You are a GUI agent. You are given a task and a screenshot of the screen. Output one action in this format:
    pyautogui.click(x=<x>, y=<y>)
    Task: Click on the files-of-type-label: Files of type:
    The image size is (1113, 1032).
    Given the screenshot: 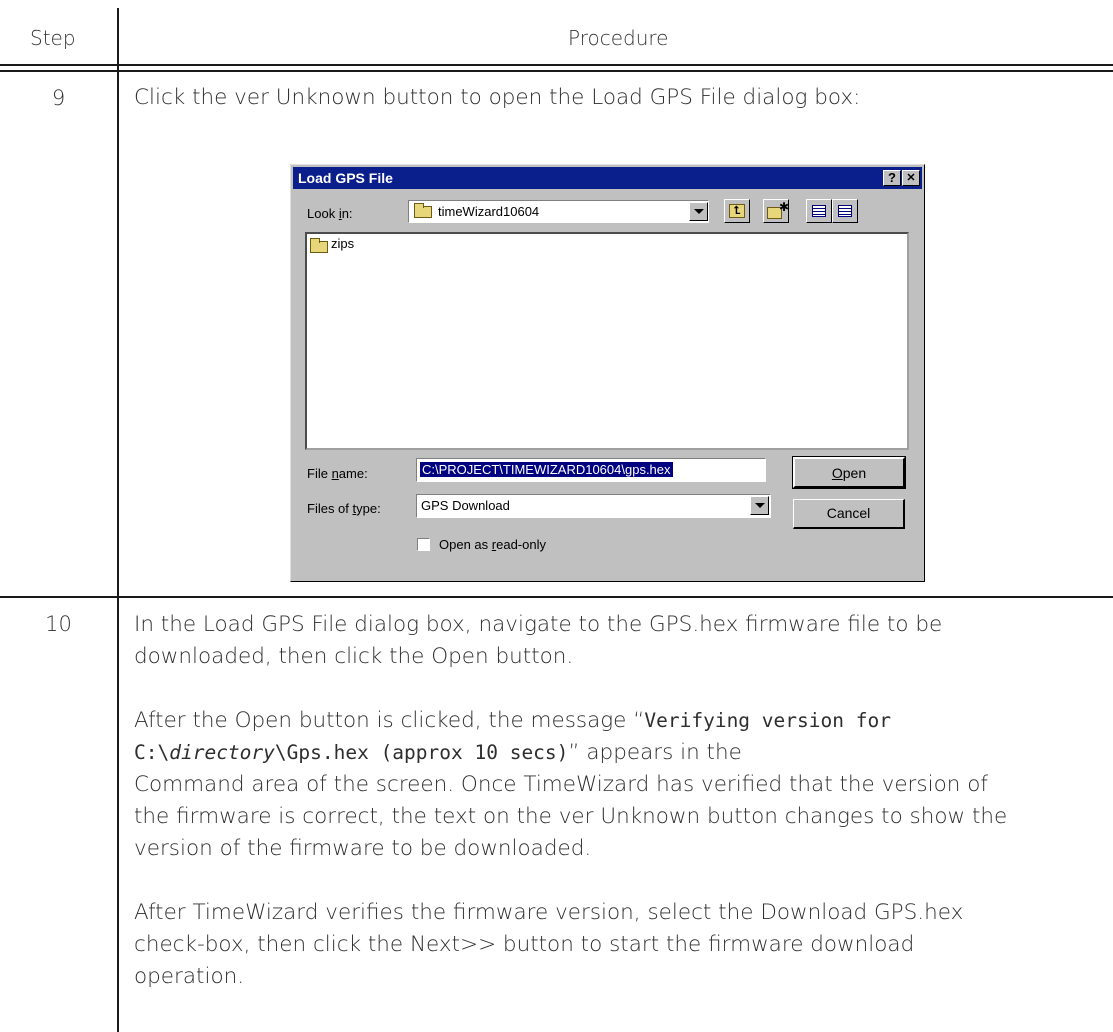 What is the action you would take?
    pyautogui.click(x=344, y=508)
    